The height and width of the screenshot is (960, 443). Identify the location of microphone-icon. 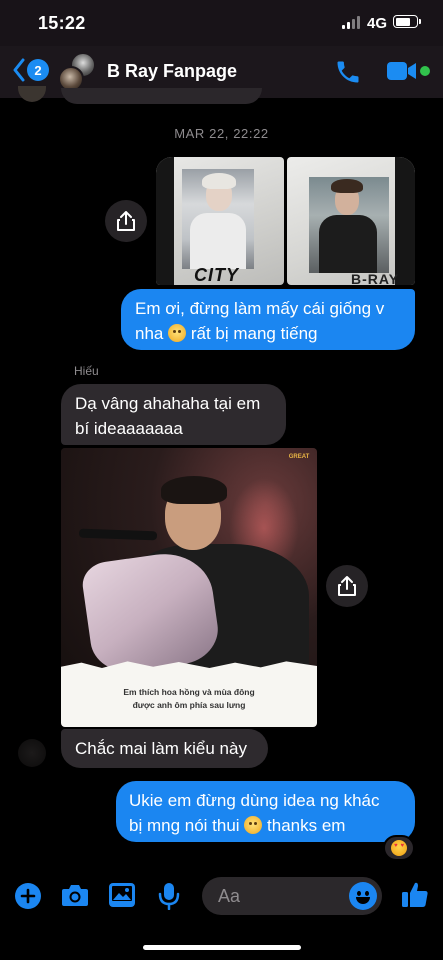
(169, 897).